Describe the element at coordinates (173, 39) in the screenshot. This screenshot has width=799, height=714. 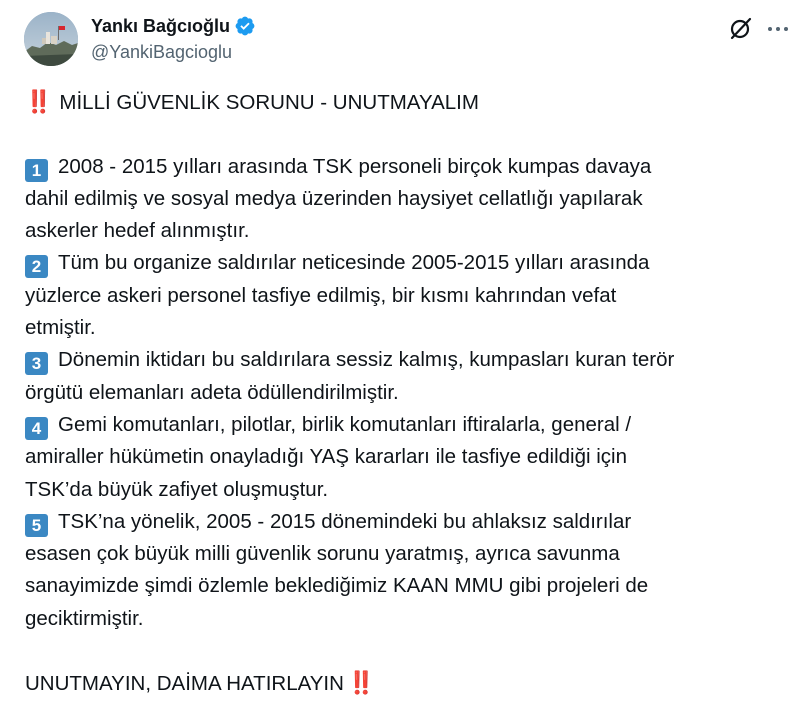
I see `author-names: Yankı Bağcıoğlu @YankiBagcioglu` at that location.